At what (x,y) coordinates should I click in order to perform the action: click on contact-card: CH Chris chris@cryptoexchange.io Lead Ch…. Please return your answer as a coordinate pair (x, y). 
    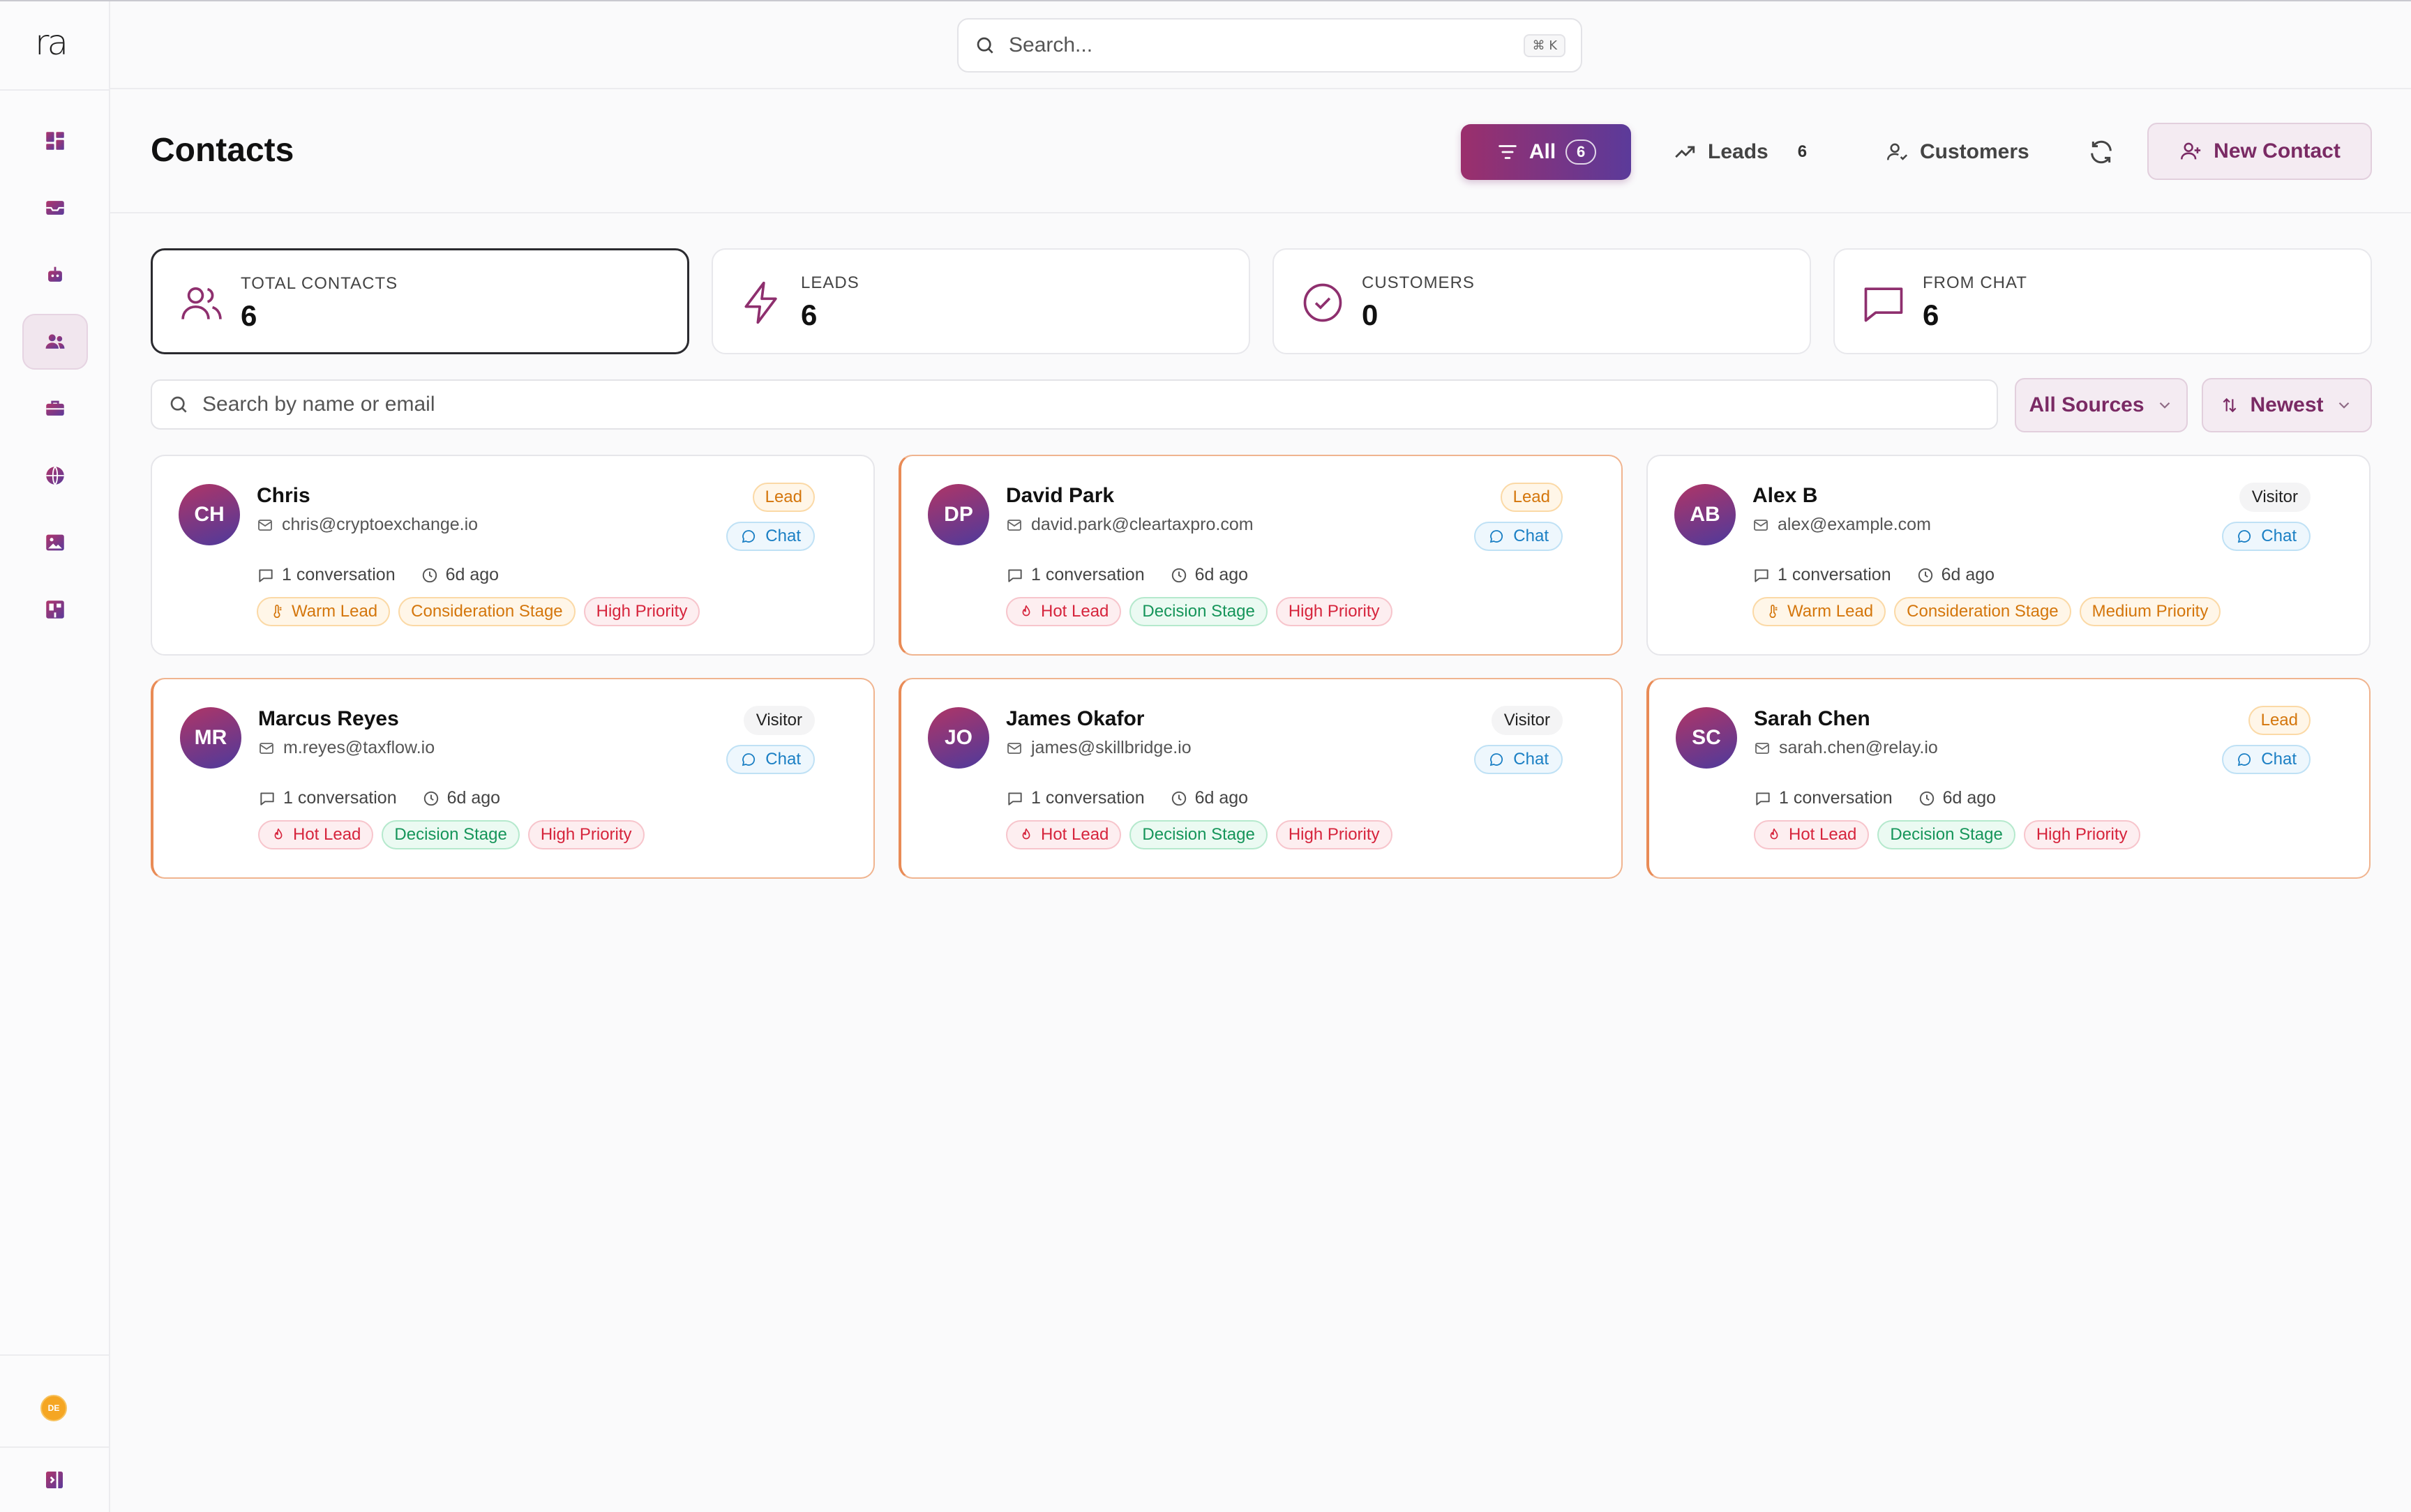
    Looking at the image, I should click on (513, 555).